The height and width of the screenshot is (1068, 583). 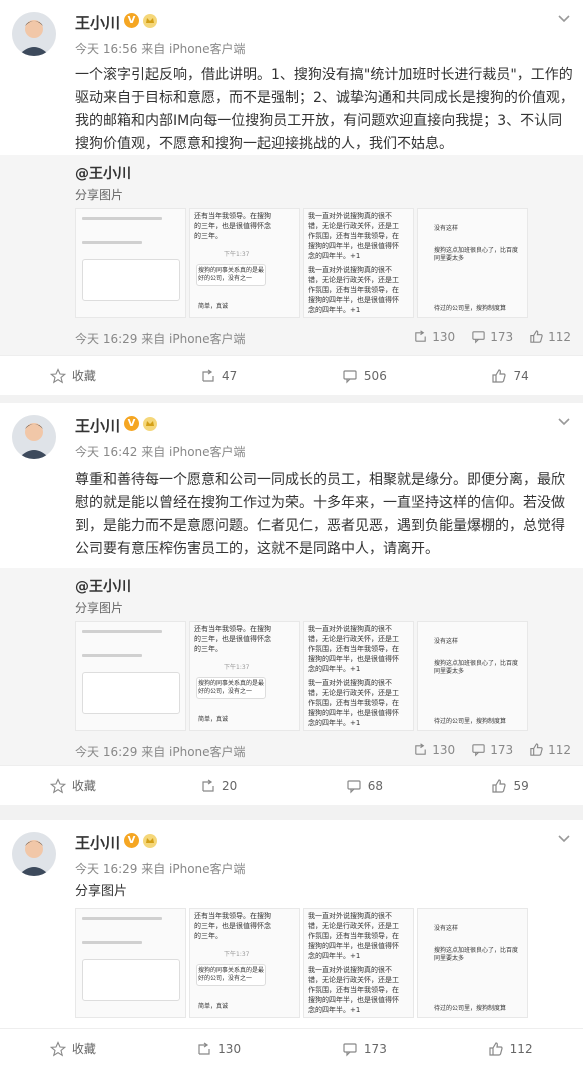 What do you see at coordinates (365, 785) in the screenshot?
I see `comment-button: 68` at bounding box center [365, 785].